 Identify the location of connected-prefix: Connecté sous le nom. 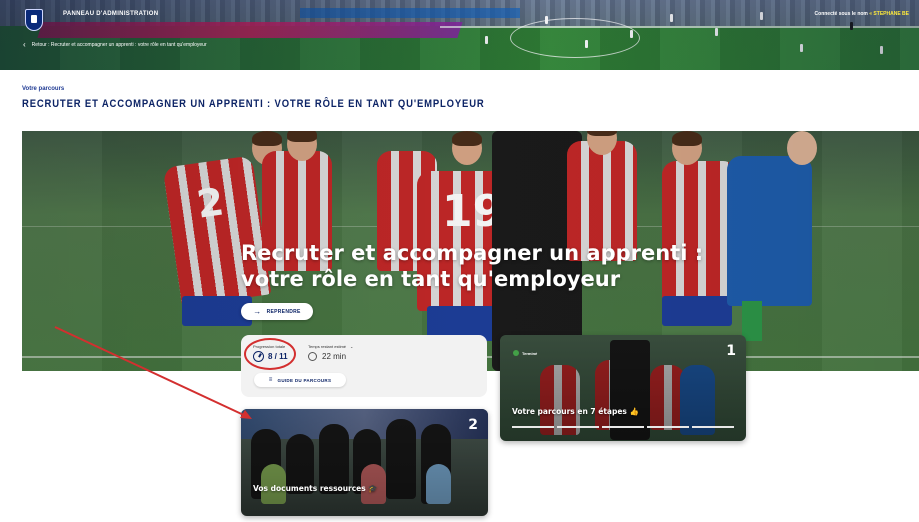
(841, 14).